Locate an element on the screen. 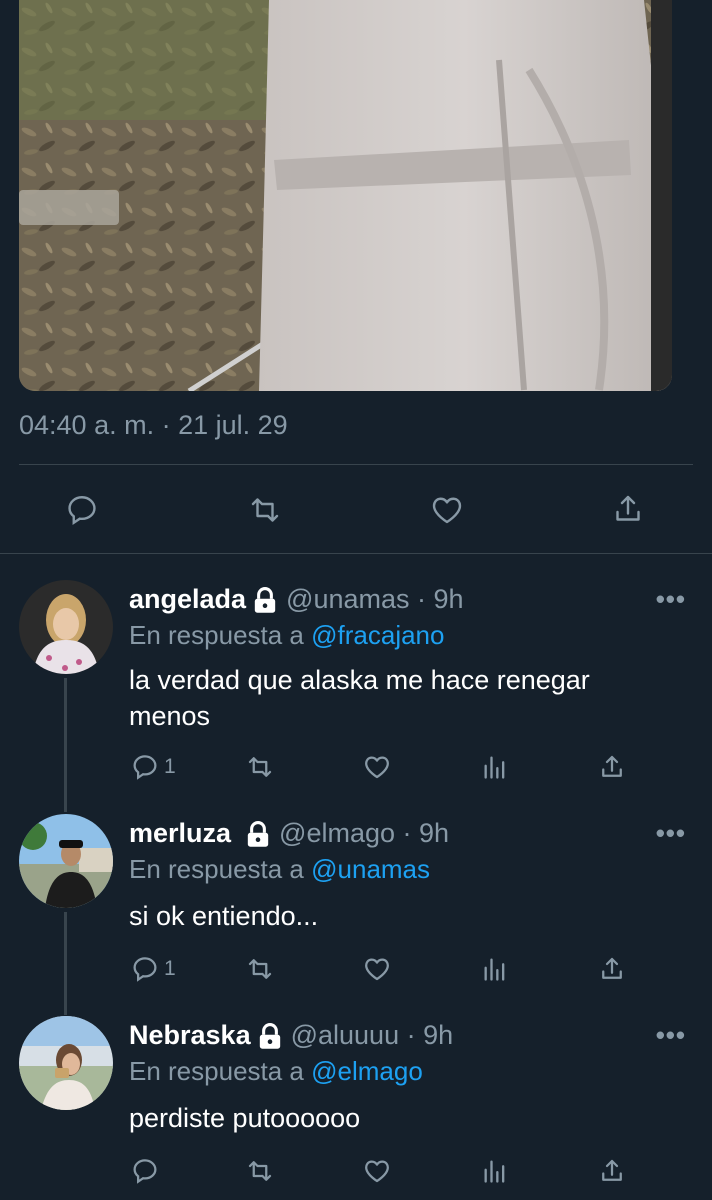 This screenshot has width=712, height=1200. display-name: merluza is located at coordinates (180, 833).